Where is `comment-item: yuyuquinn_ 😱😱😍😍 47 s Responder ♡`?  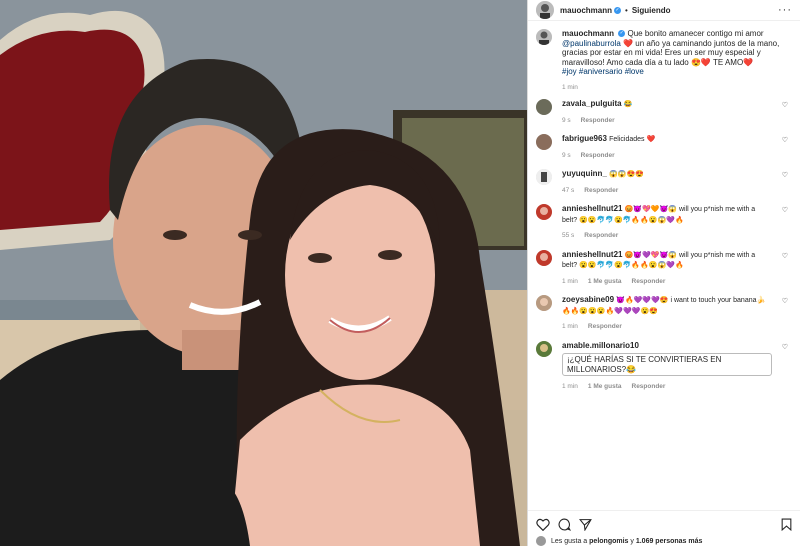 comment-item: yuyuquinn_ 😱😱😍😍 47 s Responder ♡ is located at coordinates (662, 182).